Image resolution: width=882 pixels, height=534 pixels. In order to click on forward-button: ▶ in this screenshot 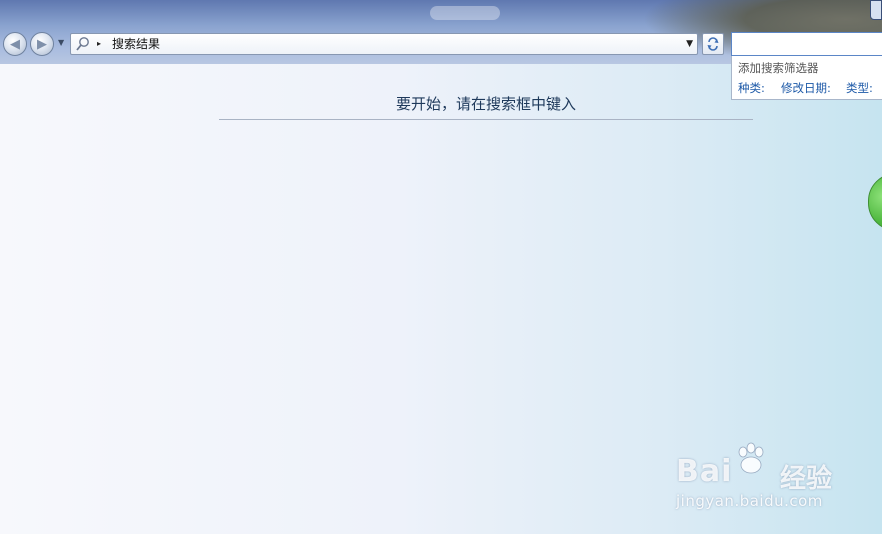, I will do `click(42, 44)`.